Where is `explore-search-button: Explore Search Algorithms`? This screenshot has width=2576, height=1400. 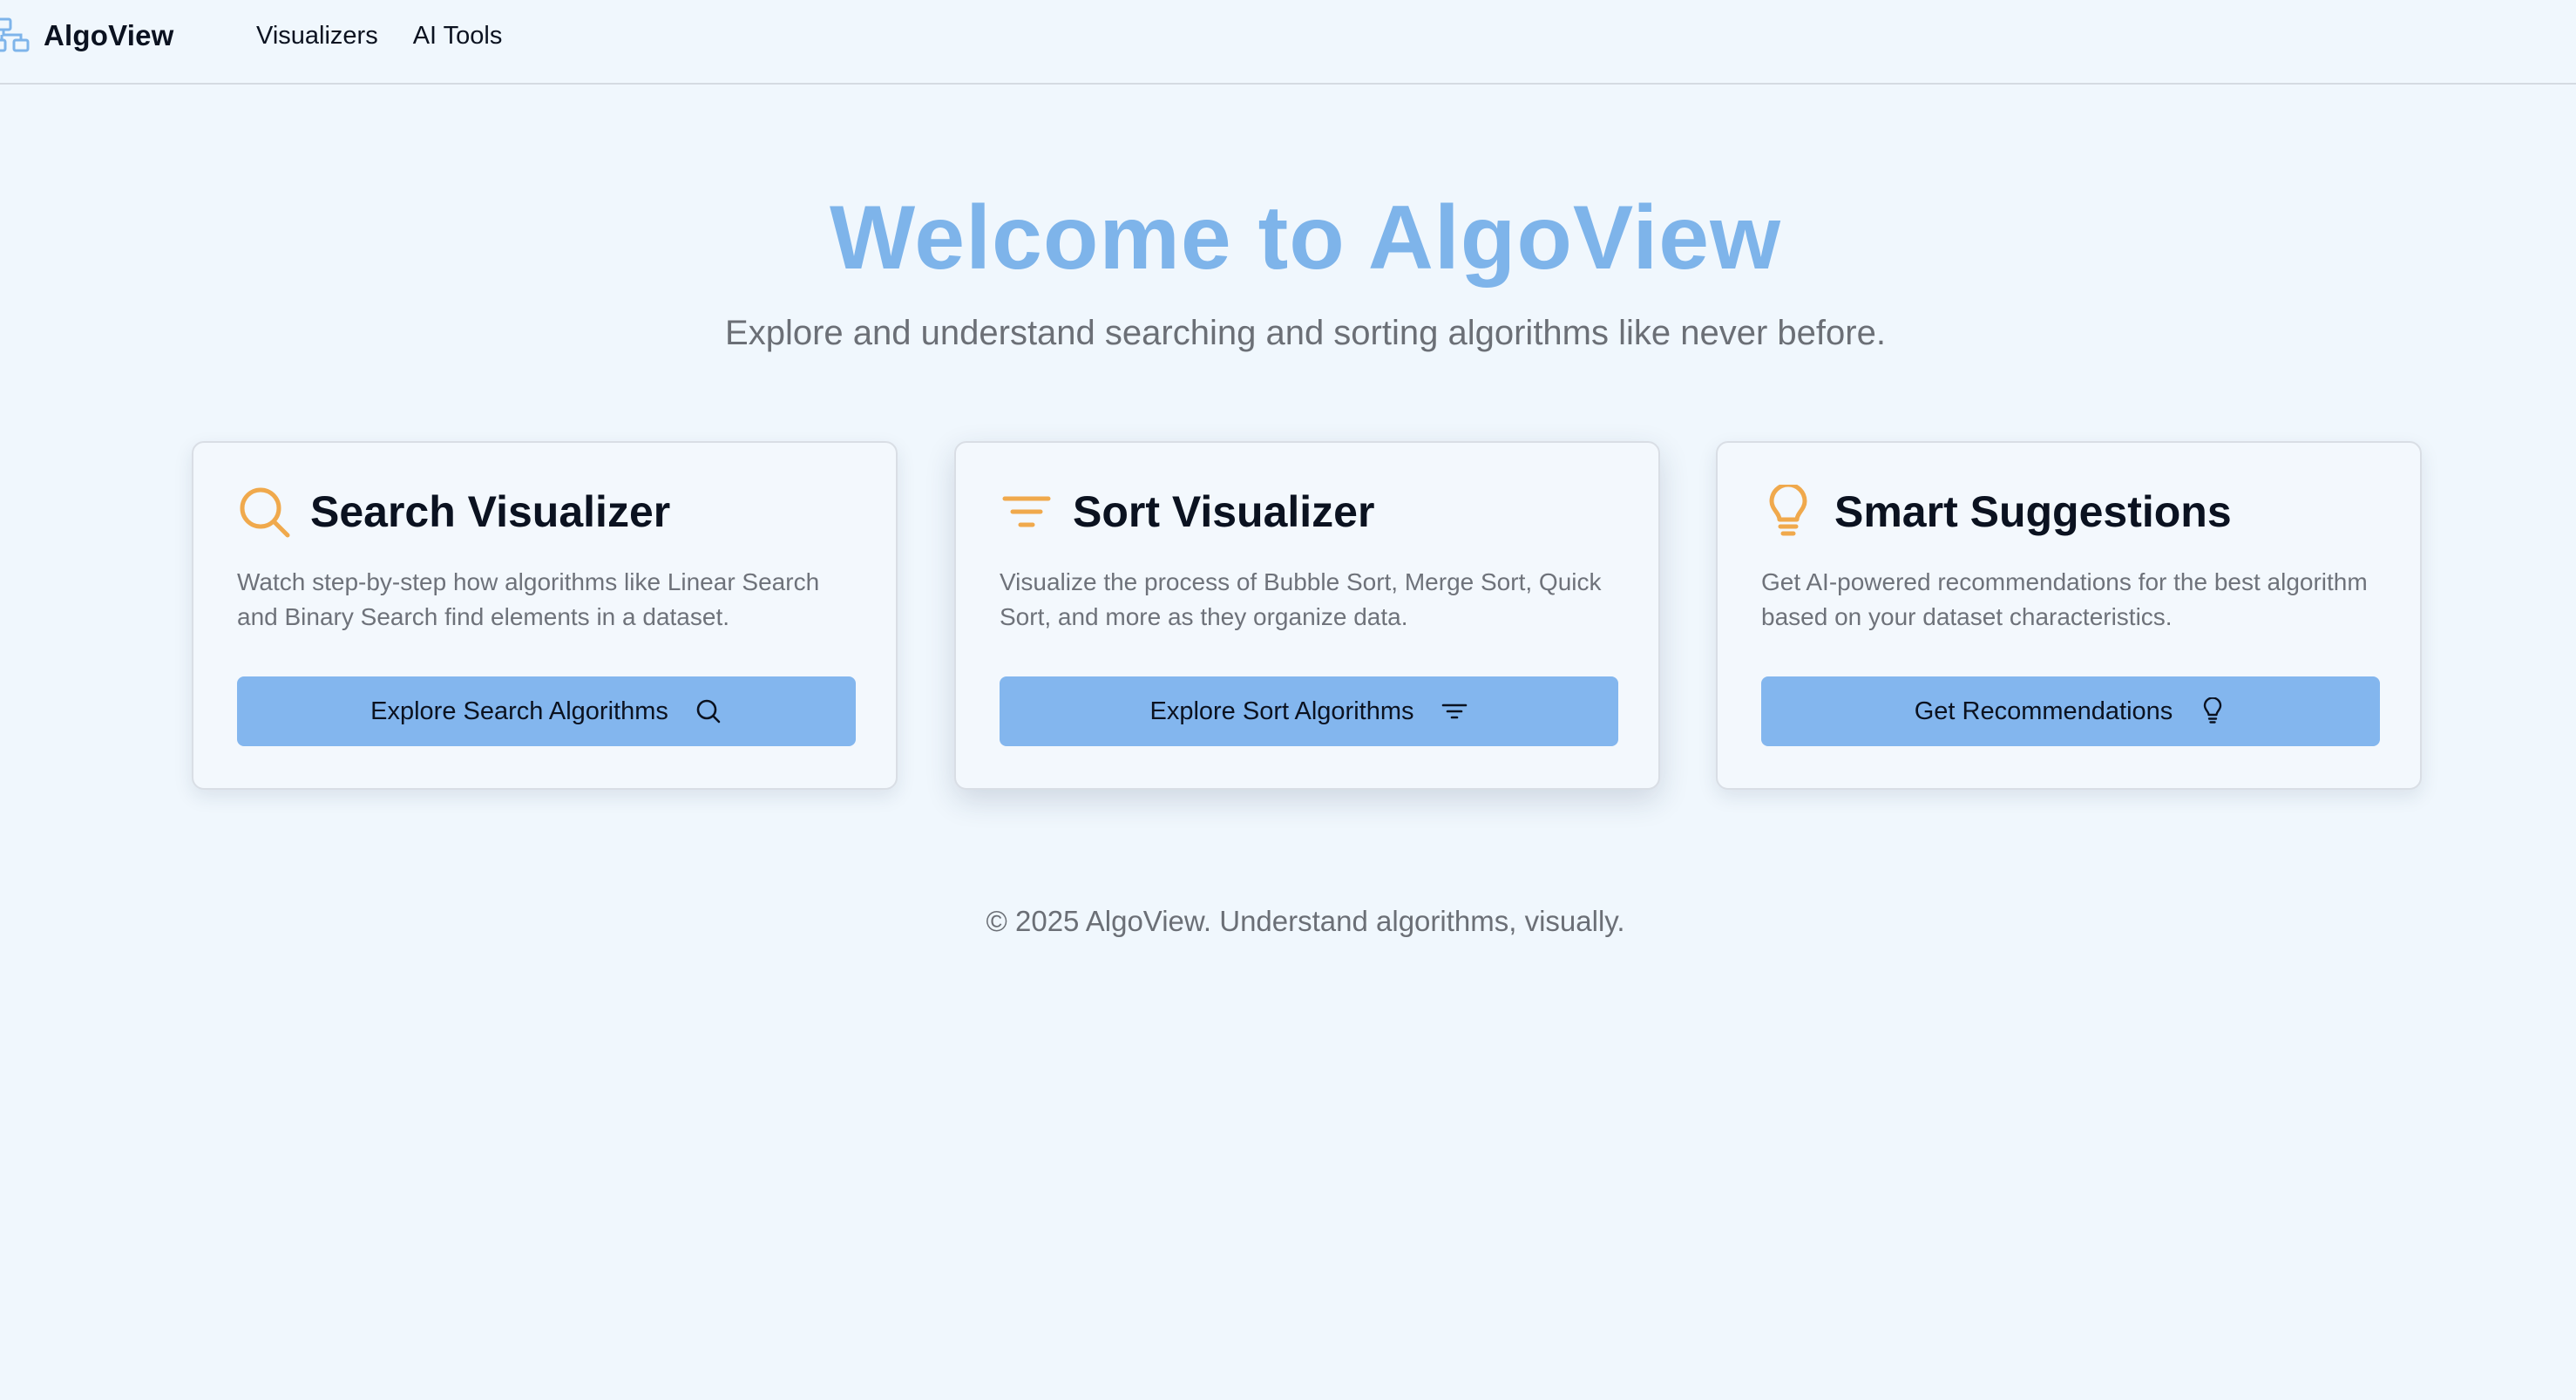 explore-search-button: Explore Search Algorithms is located at coordinates (546, 711).